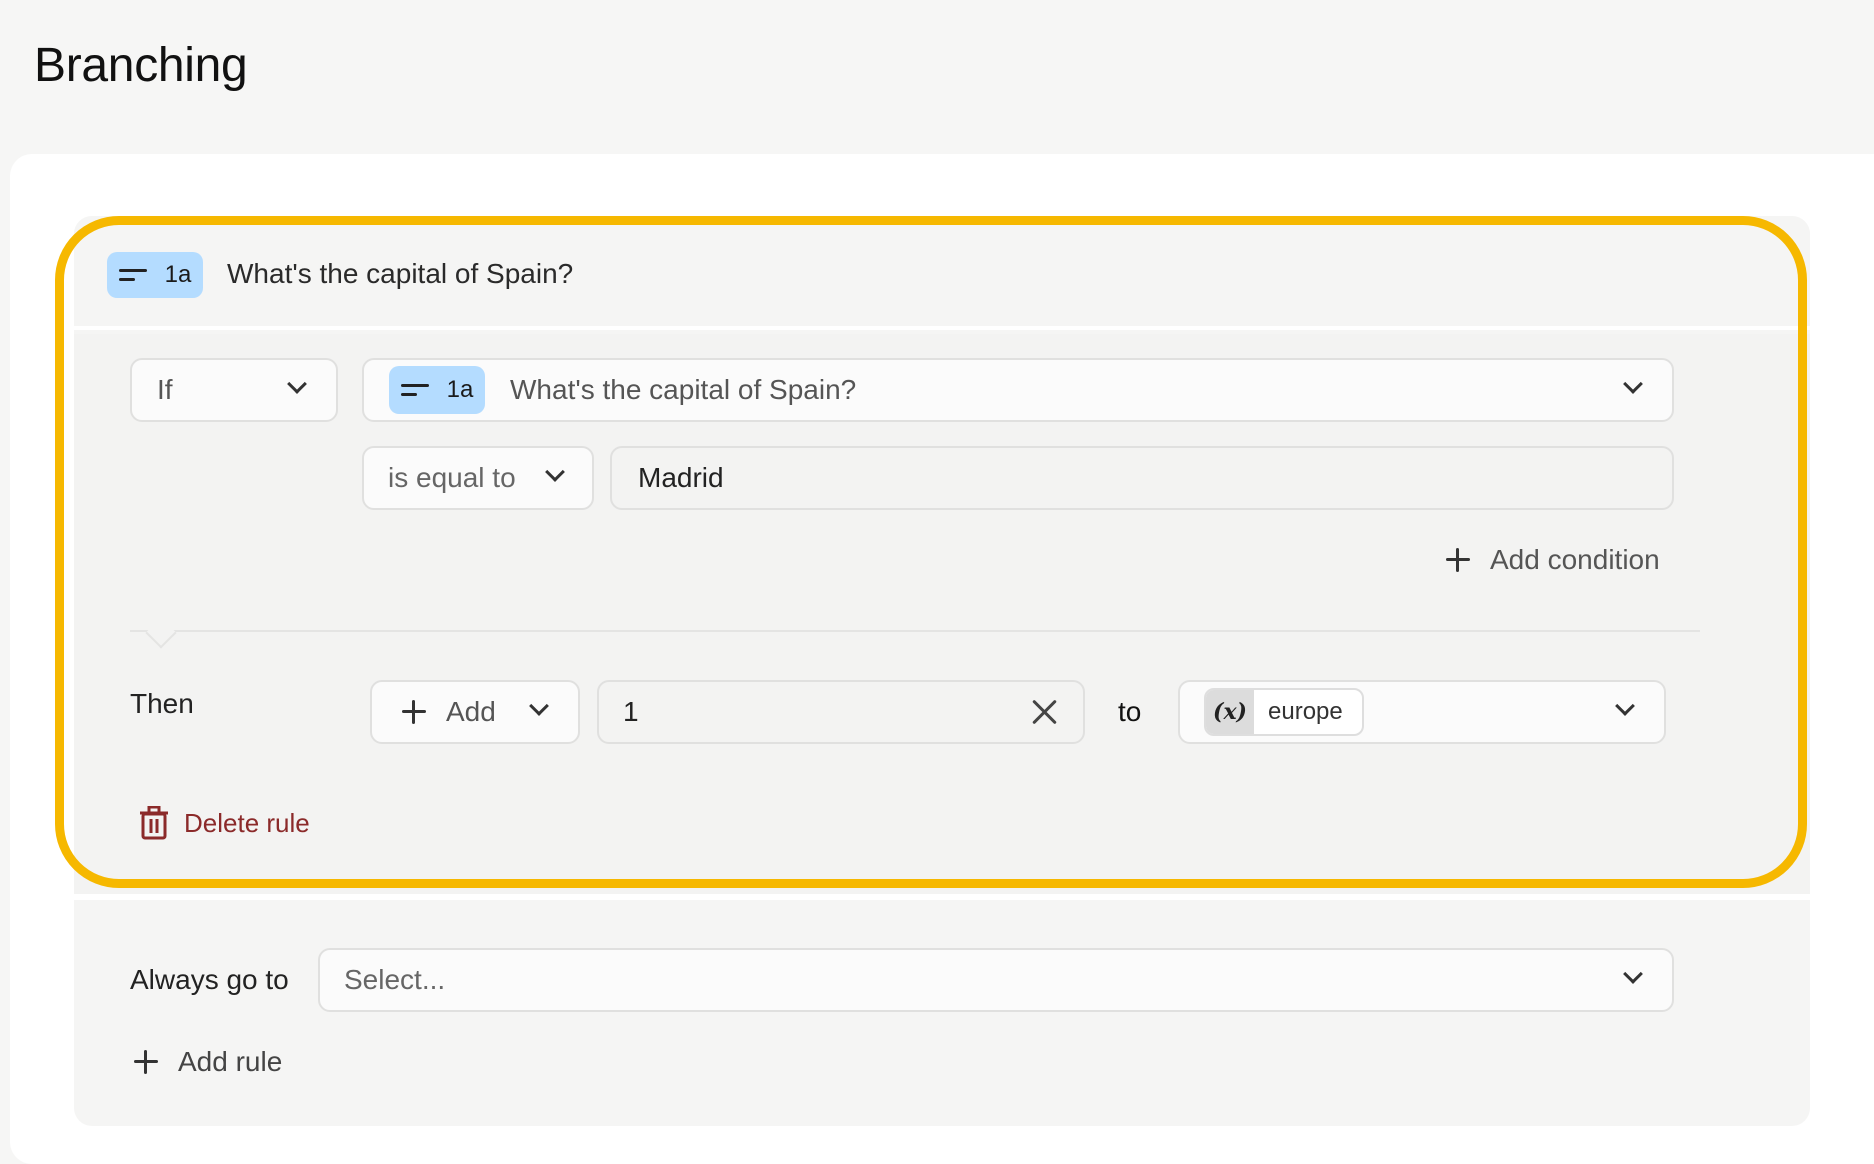 This screenshot has height=1164, width=1874. What do you see at coordinates (247, 822) in the screenshot?
I see `delete-rule-label: Delete rule` at bounding box center [247, 822].